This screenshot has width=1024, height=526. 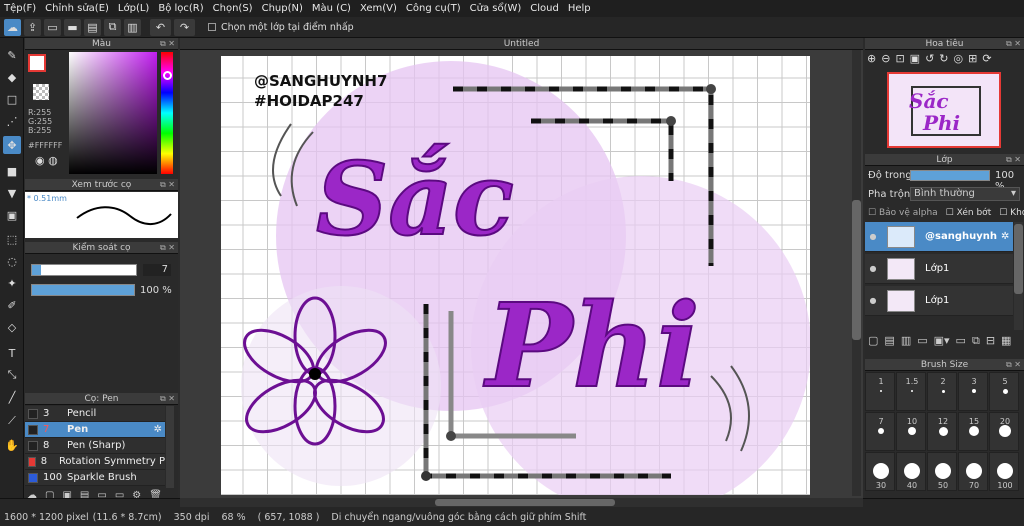 What do you see at coordinates (911, 471) in the screenshot?
I see `brush-size-cell: 40` at bounding box center [911, 471].